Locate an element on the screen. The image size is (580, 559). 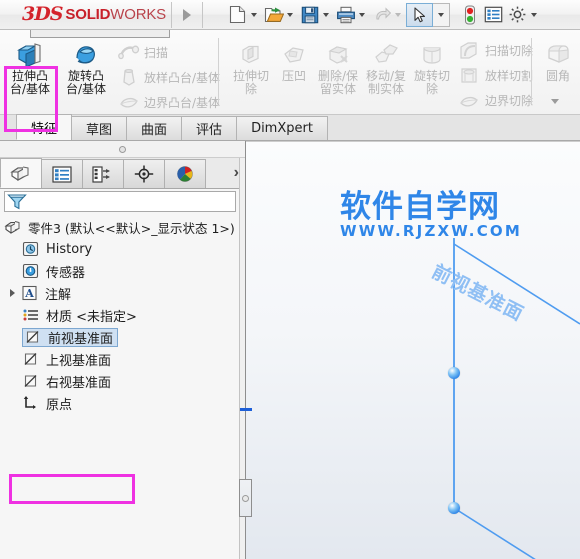
sweep-cut-button: 扫描切除 is located at coordinates (495, 50).